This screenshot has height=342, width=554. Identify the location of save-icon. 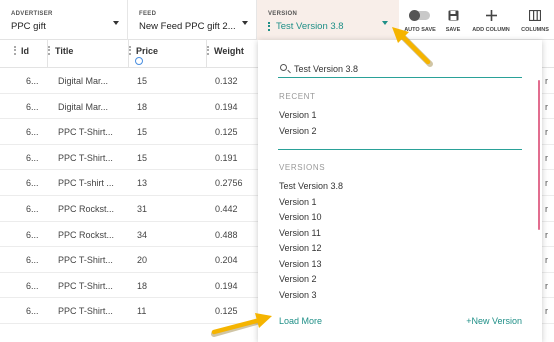
(453, 15).